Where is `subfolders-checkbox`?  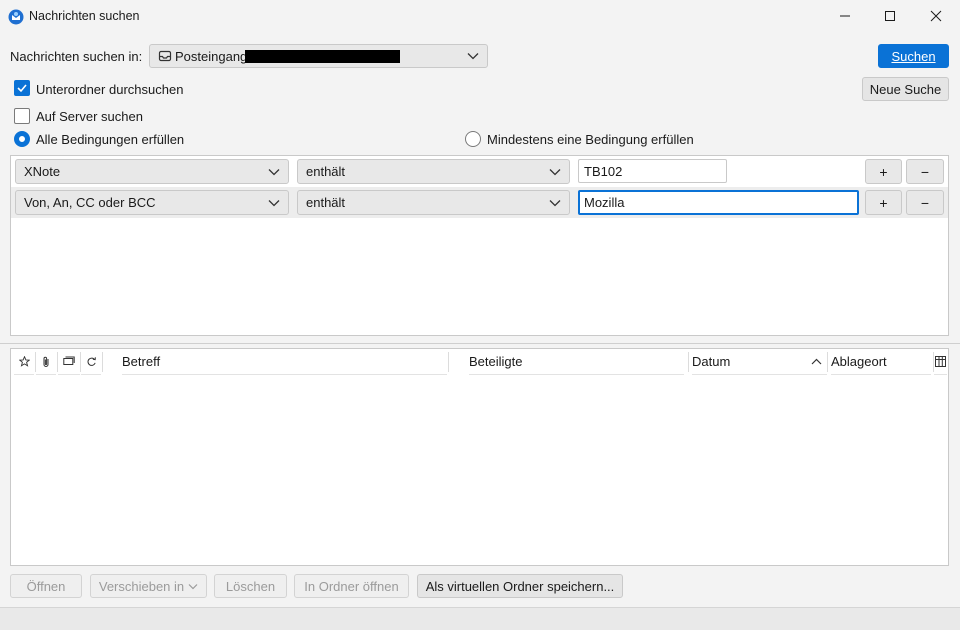
subfolders-checkbox is located at coordinates (22, 88).